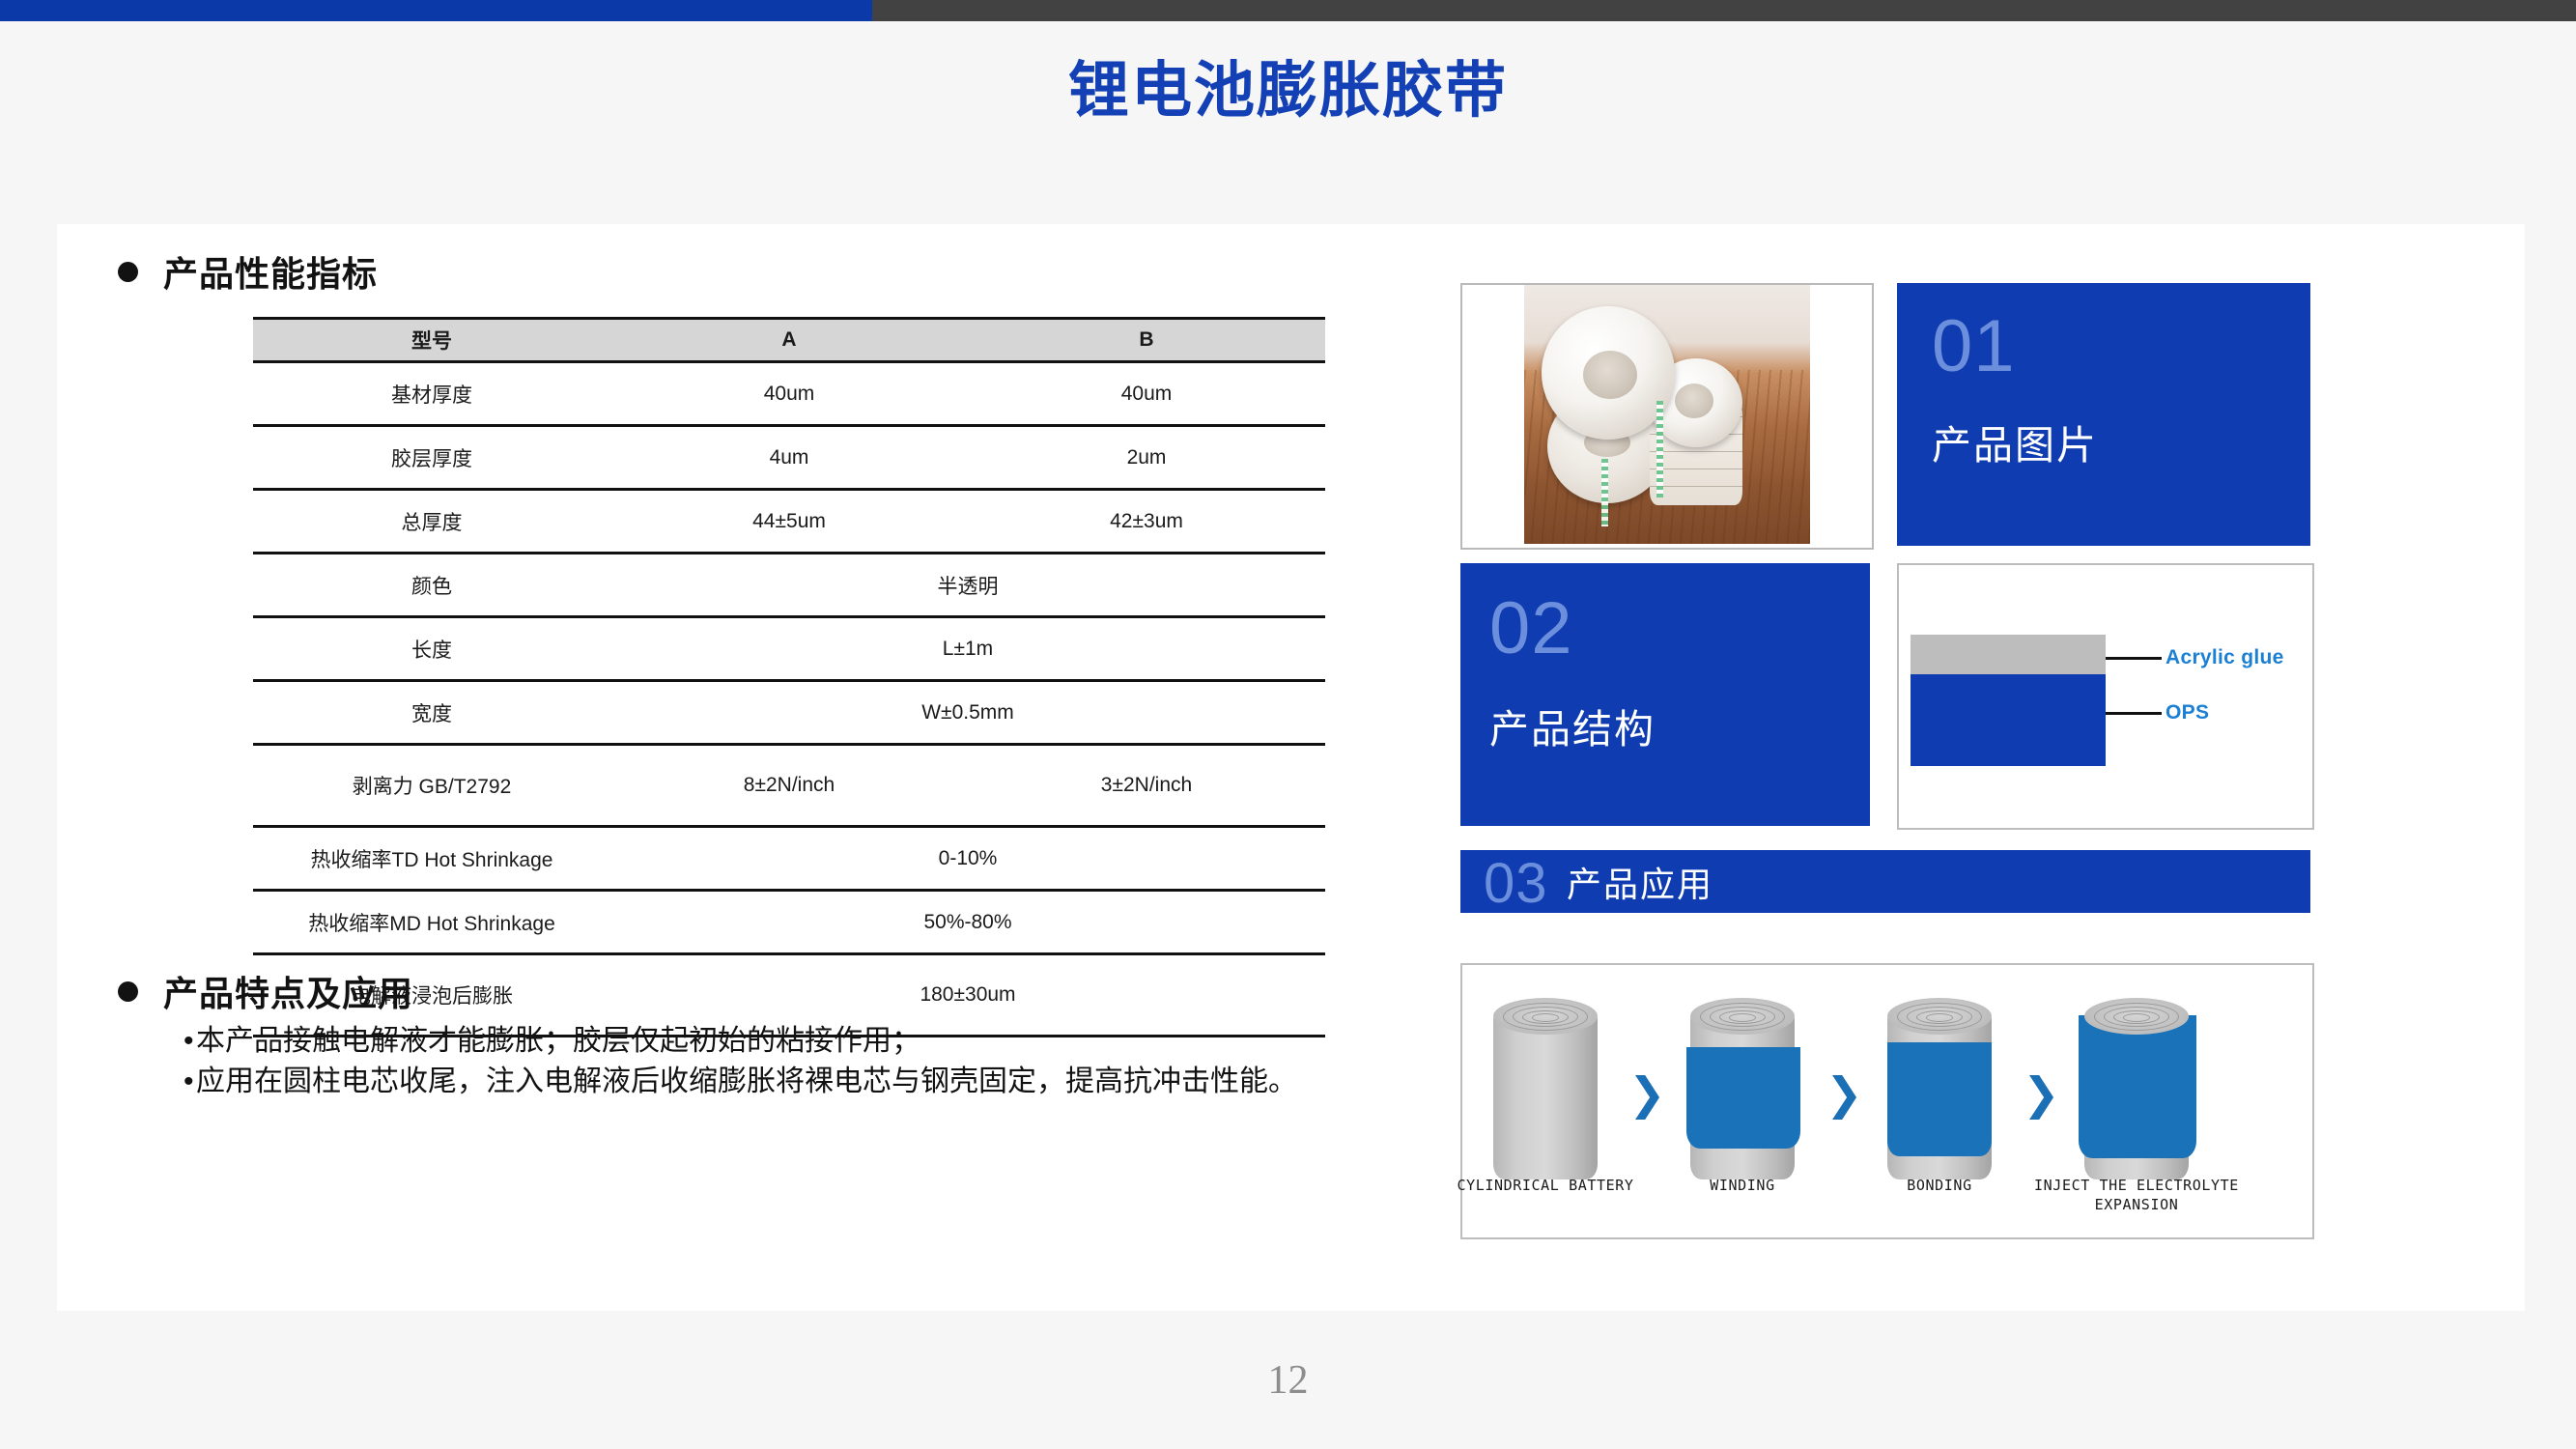  Describe the element at coordinates (1724, 10) in the screenshot. I see `topbar-dark-segment` at that location.